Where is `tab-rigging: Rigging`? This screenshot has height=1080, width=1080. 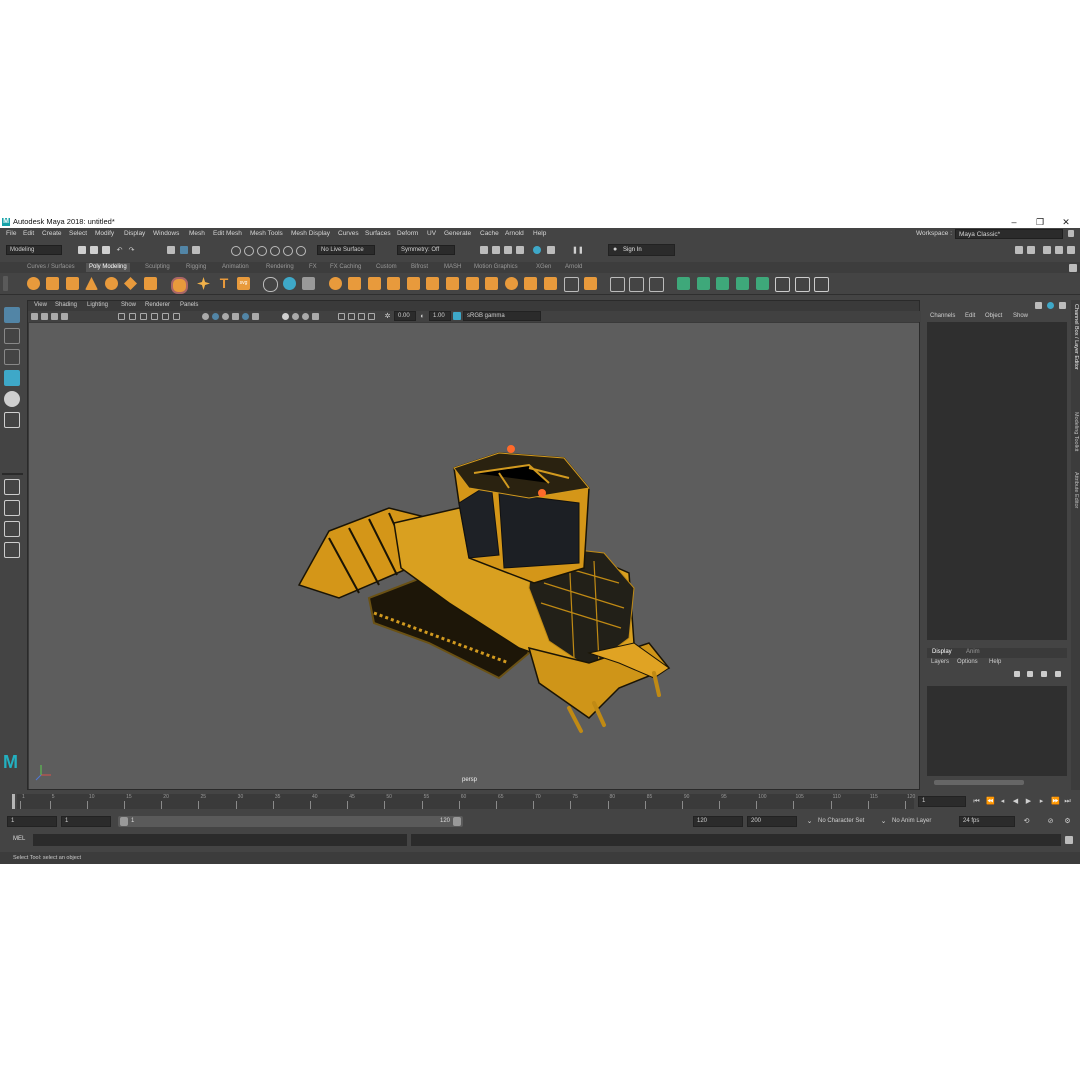 tab-rigging: Rigging is located at coordinates (196, 267).